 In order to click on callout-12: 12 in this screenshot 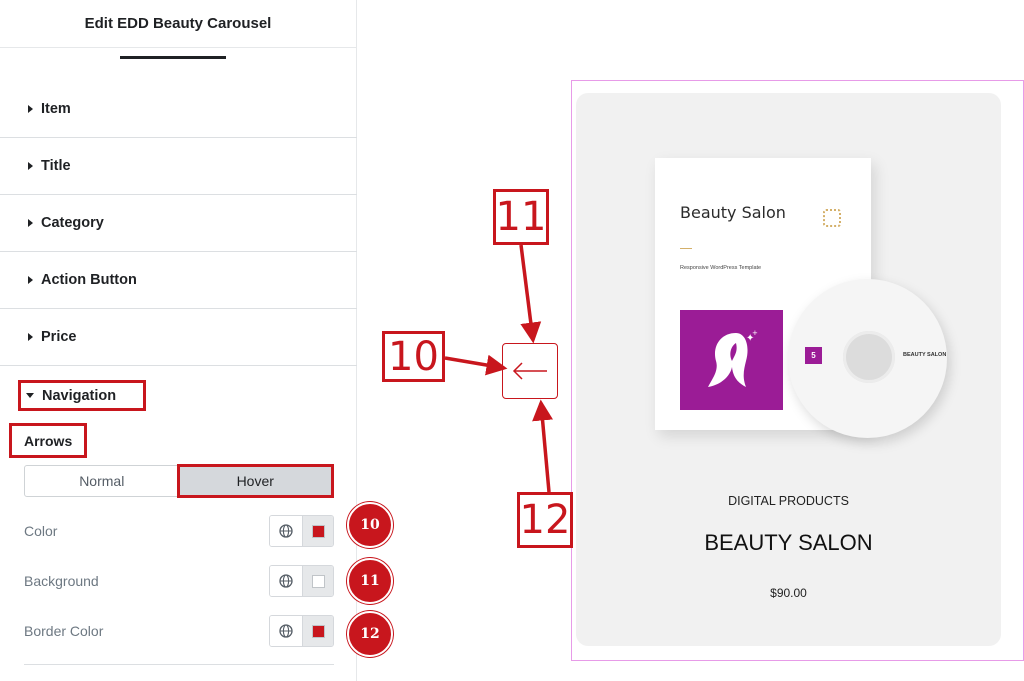, I will do `click(545, 520)`.